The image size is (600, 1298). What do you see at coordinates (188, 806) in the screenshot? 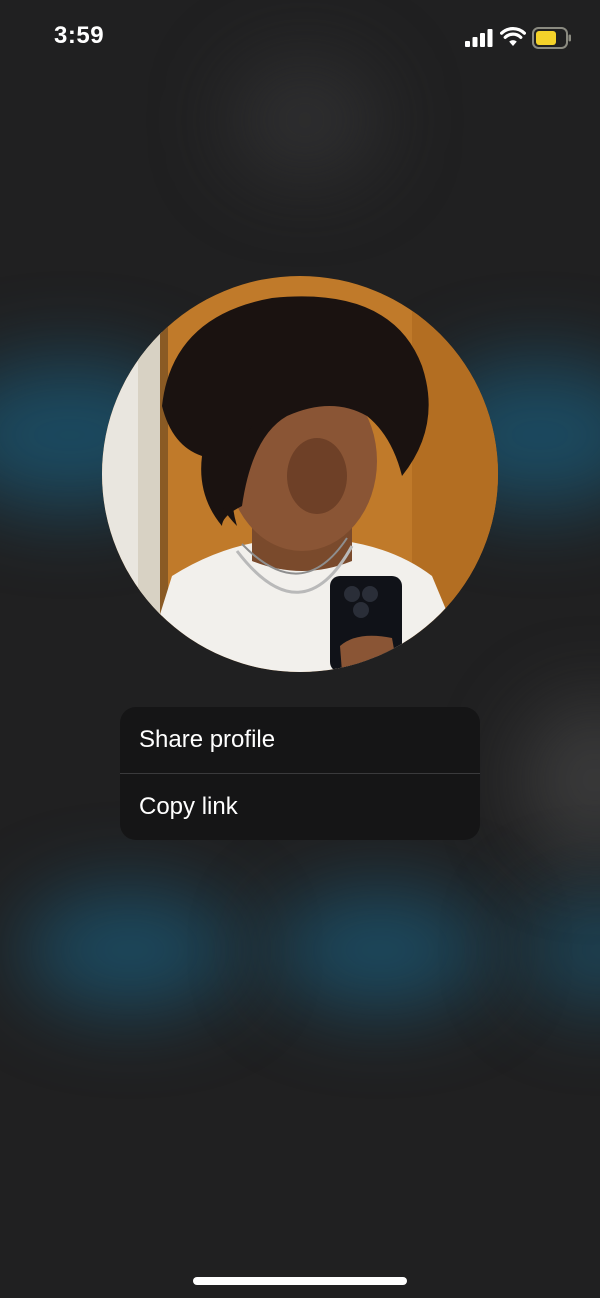
I see `copy-link-label: Copy link` at bounding box center [188, 806].